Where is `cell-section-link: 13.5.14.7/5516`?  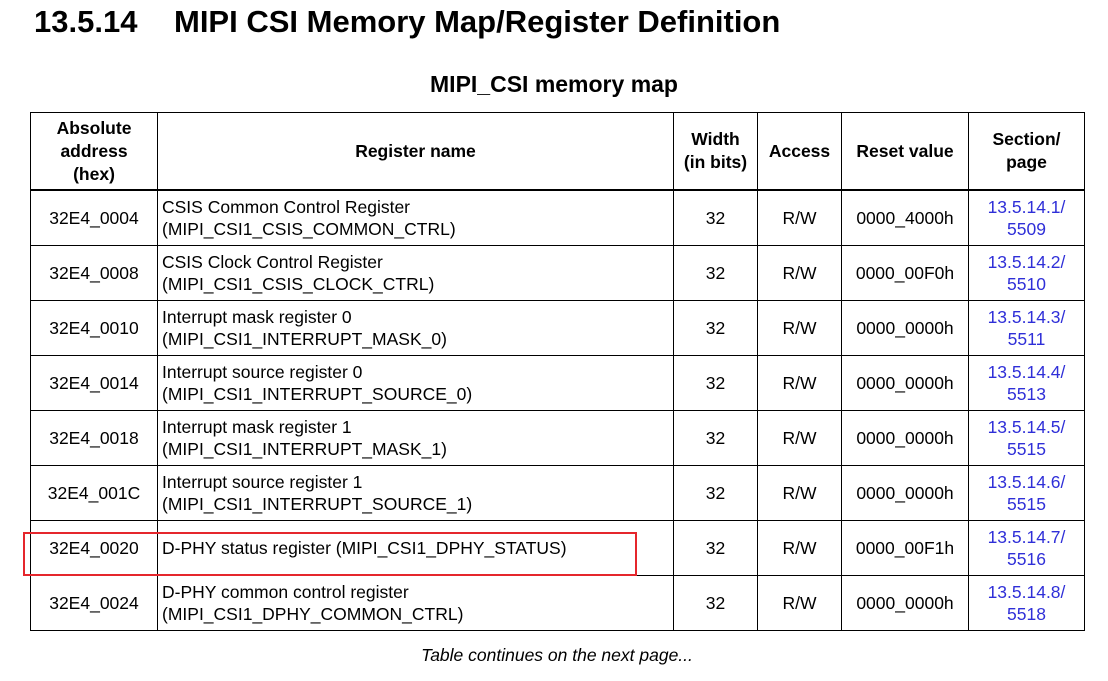
cell-section-link: 13.5.14.7/5516 is located at coordinates (1026, 548).